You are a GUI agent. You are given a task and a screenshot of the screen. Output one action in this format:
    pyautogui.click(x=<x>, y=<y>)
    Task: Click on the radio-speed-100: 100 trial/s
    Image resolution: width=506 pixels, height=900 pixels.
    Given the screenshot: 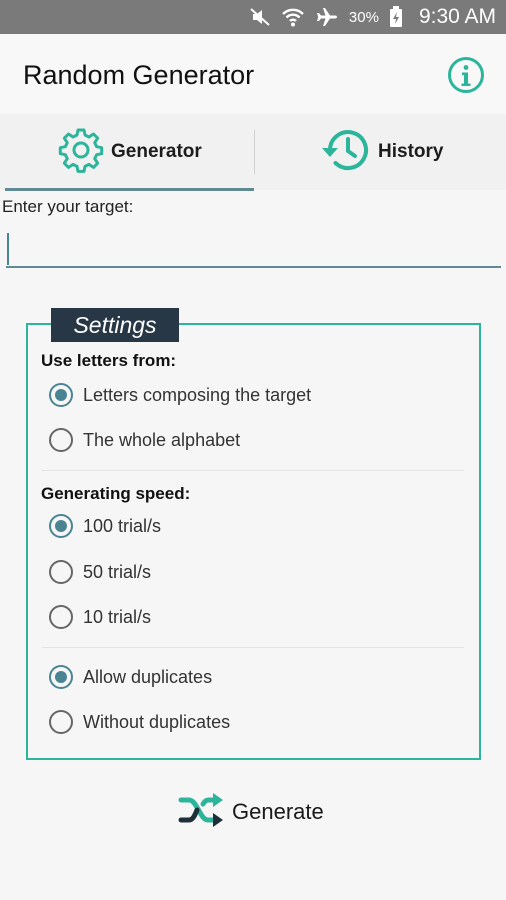 What is the action you would take?
    pyautogui.click(x=105, y=526)
    